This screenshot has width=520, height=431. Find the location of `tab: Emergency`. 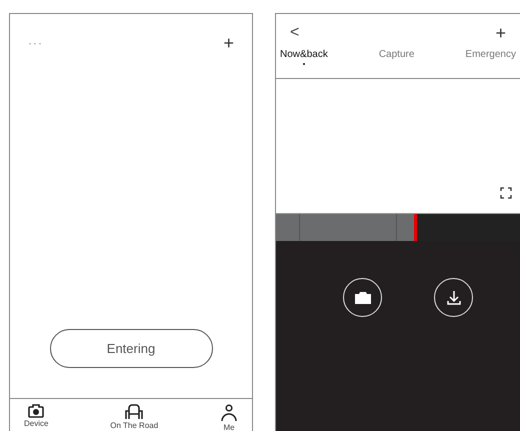

tab: Emergency is located at coordinates (490, 60).